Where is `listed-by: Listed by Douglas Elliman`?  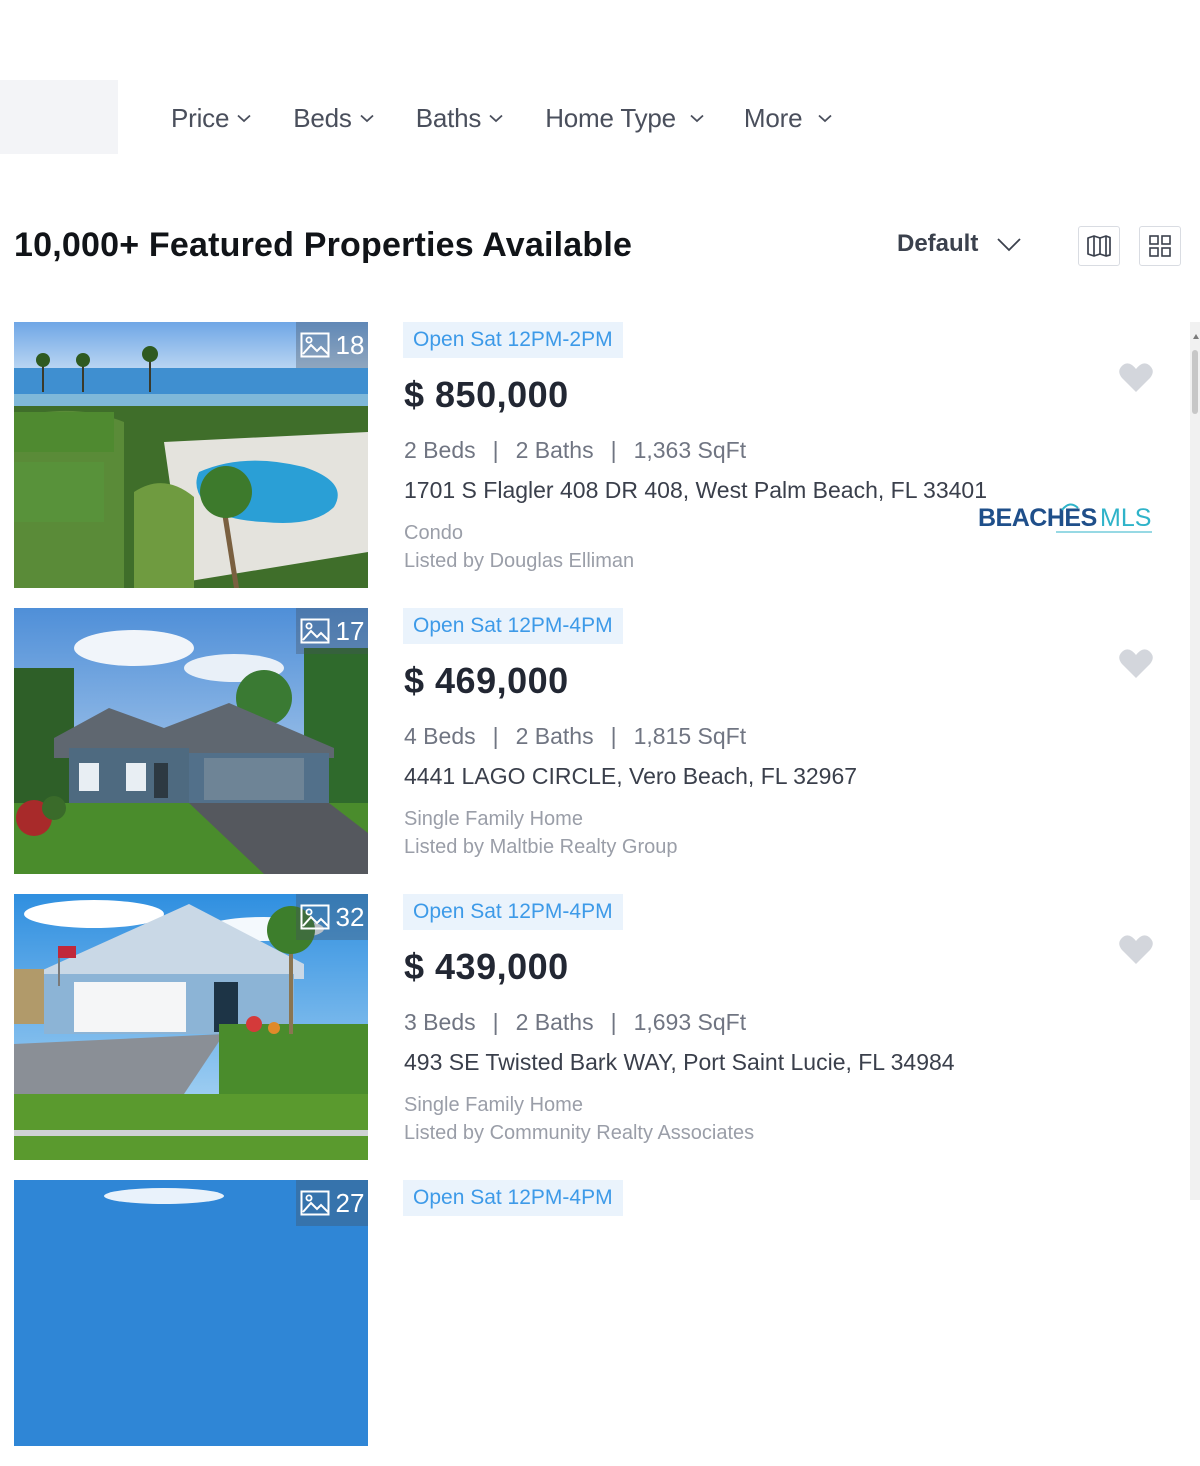
listed-by: Listed by Douglas Elliman is located at coordinates (519, 561).